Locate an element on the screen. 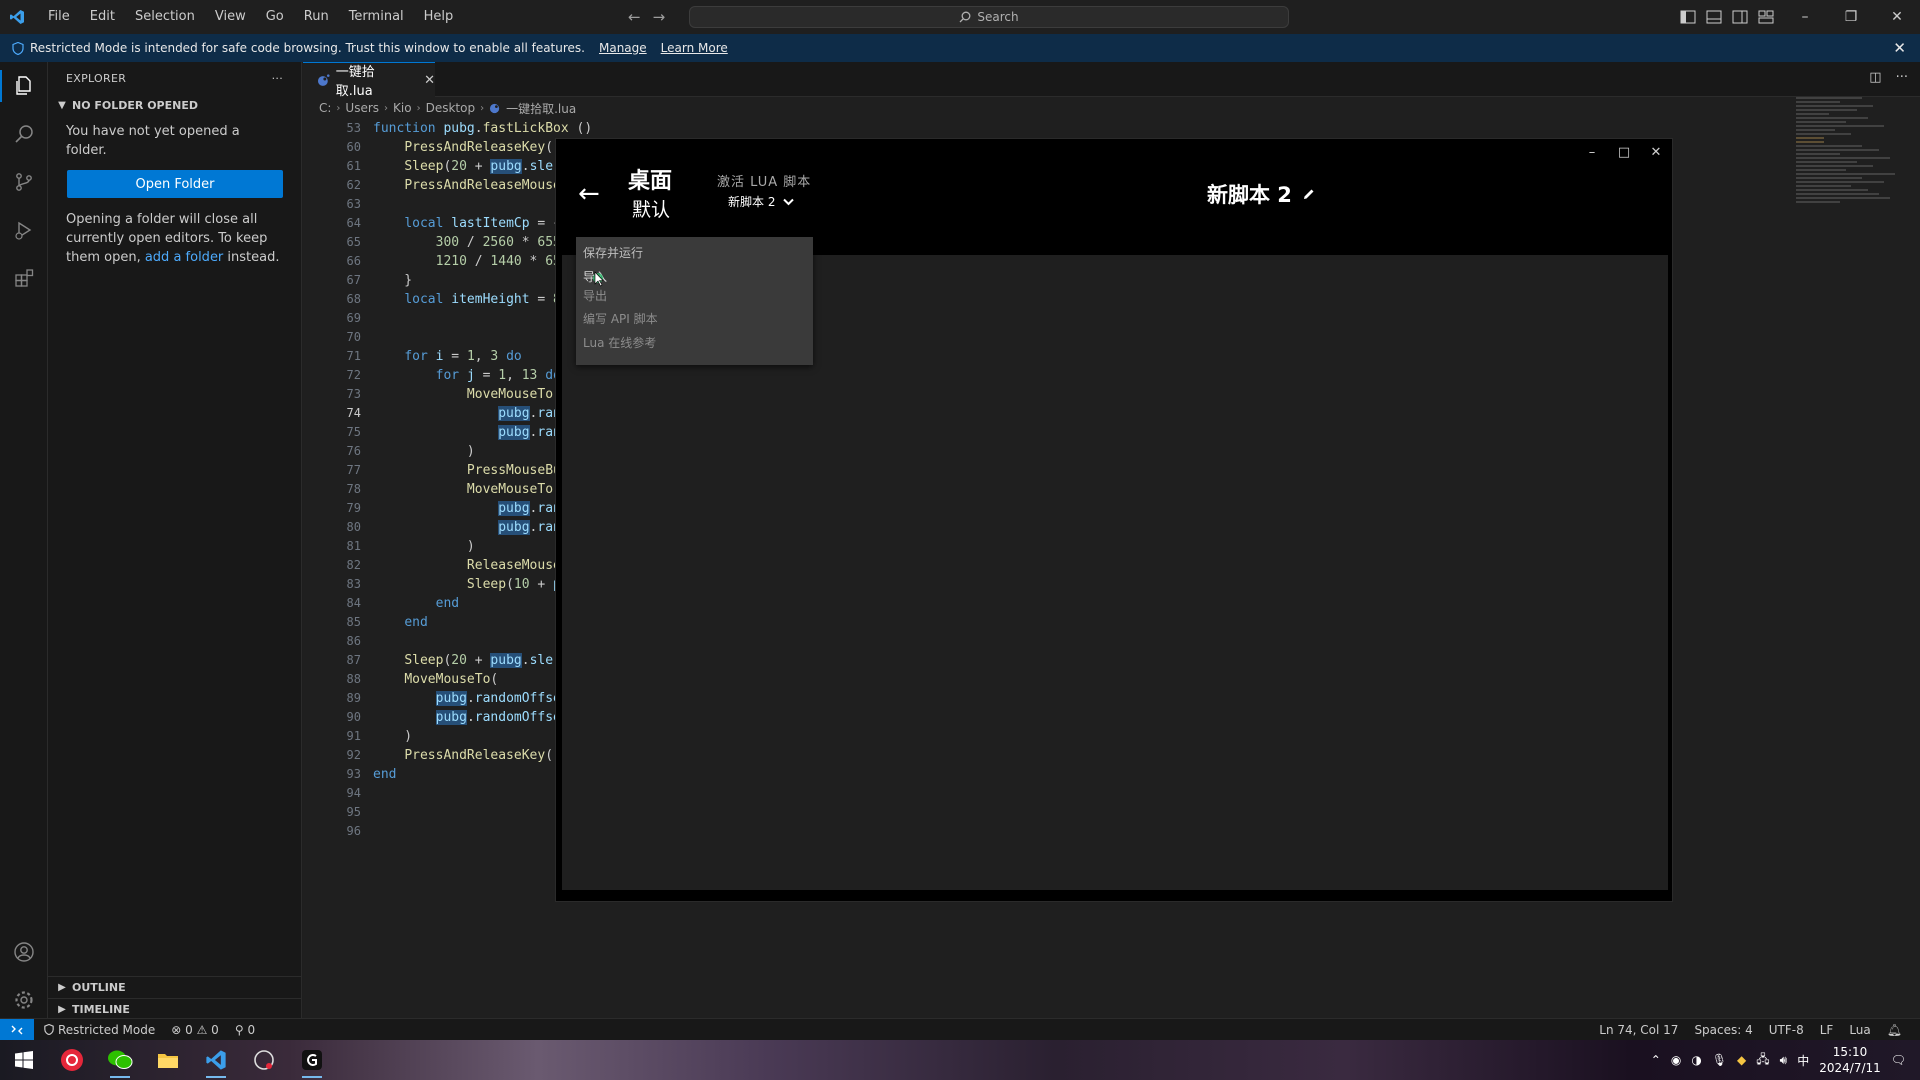  tray-app2-icon: ◑ is located at coordinates (1696, 1060).